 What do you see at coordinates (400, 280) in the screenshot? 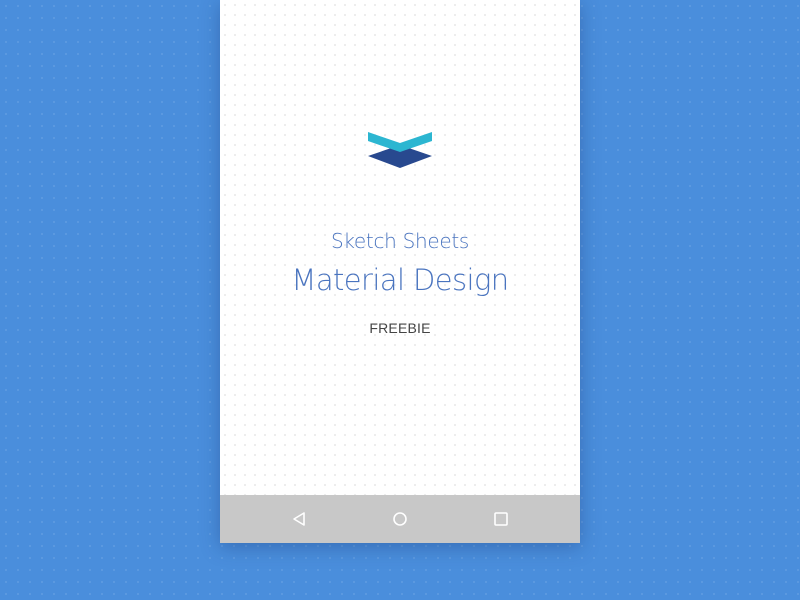
I see `page-title: Material Design` at bounding box center [400, 280].